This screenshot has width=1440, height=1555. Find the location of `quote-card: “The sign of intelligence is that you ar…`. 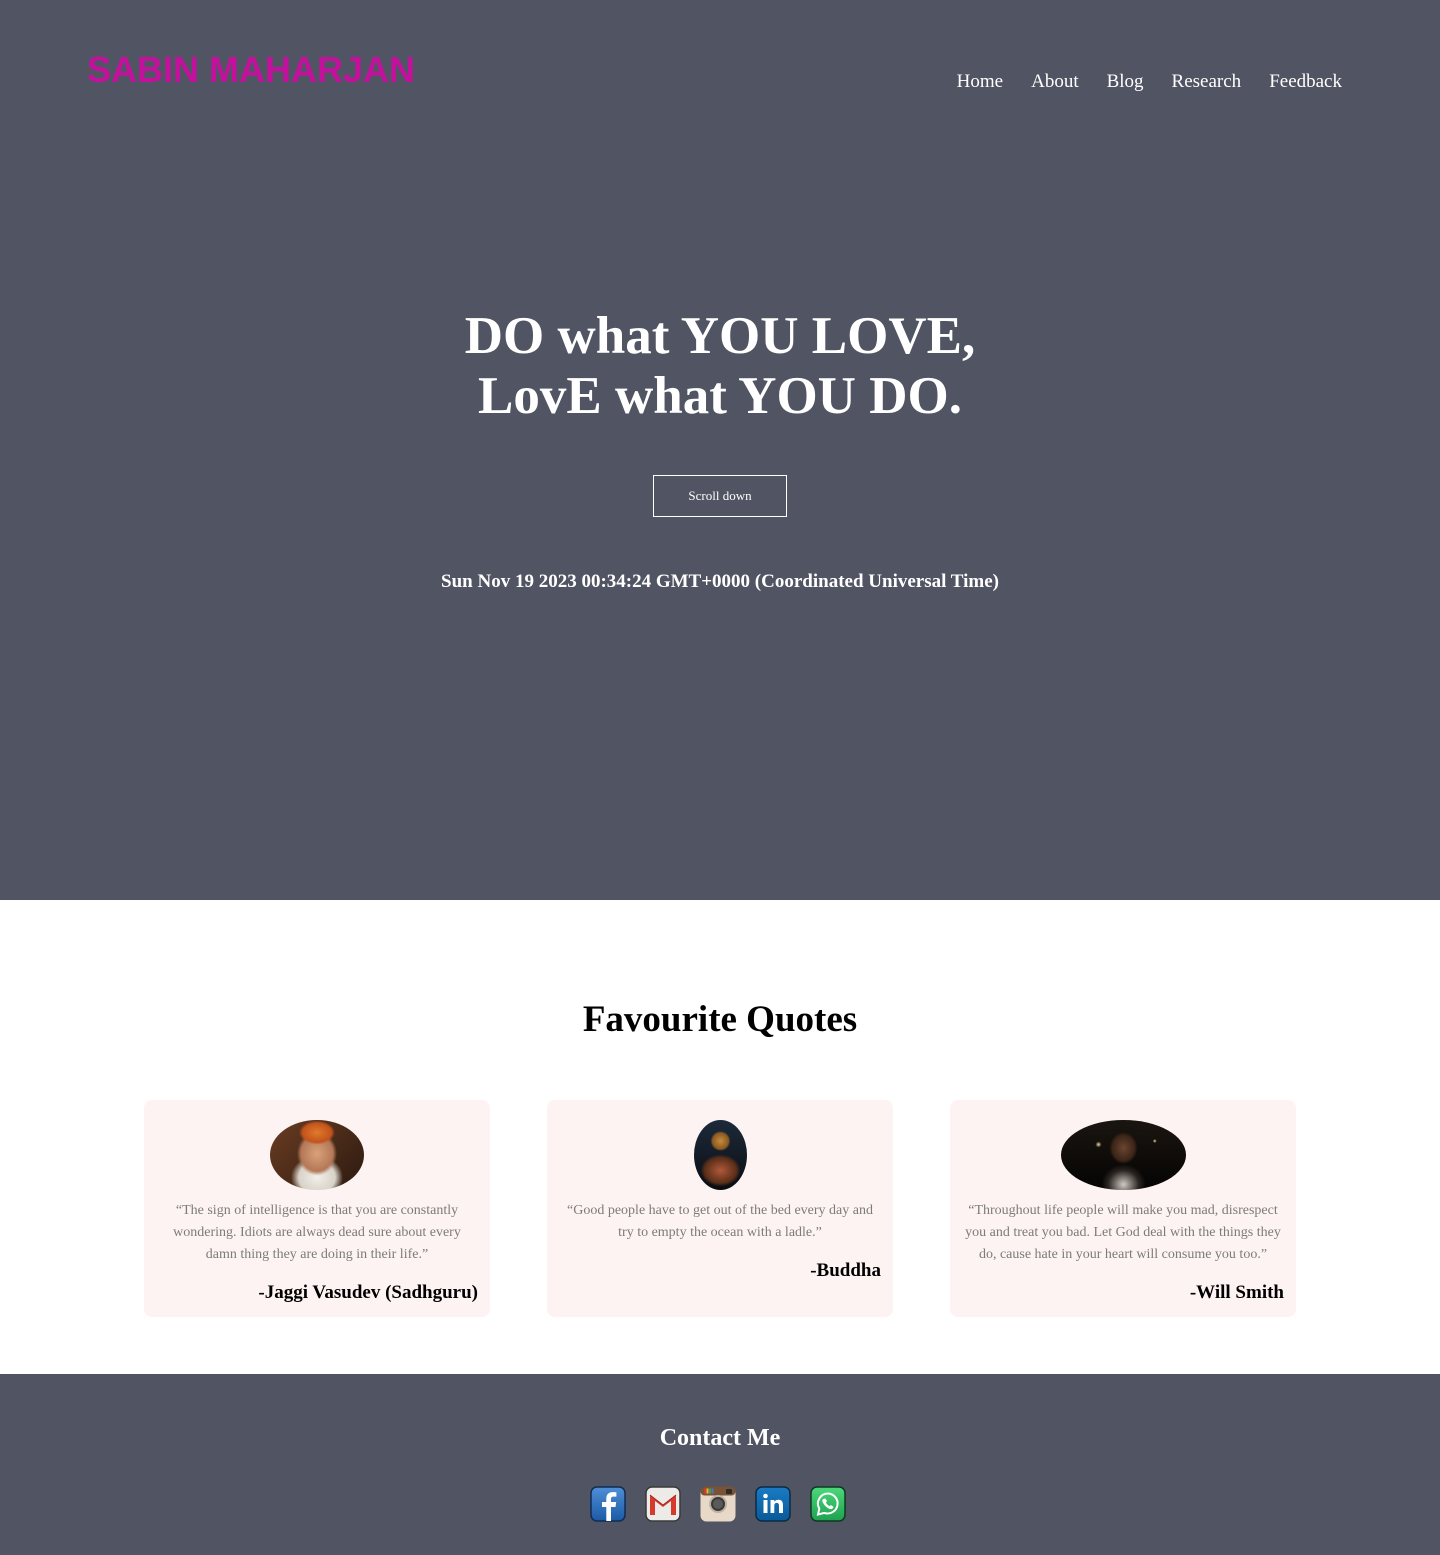

quote-card: “The sign of intelligence is that you ar… is located at coordinates (317, 1208).